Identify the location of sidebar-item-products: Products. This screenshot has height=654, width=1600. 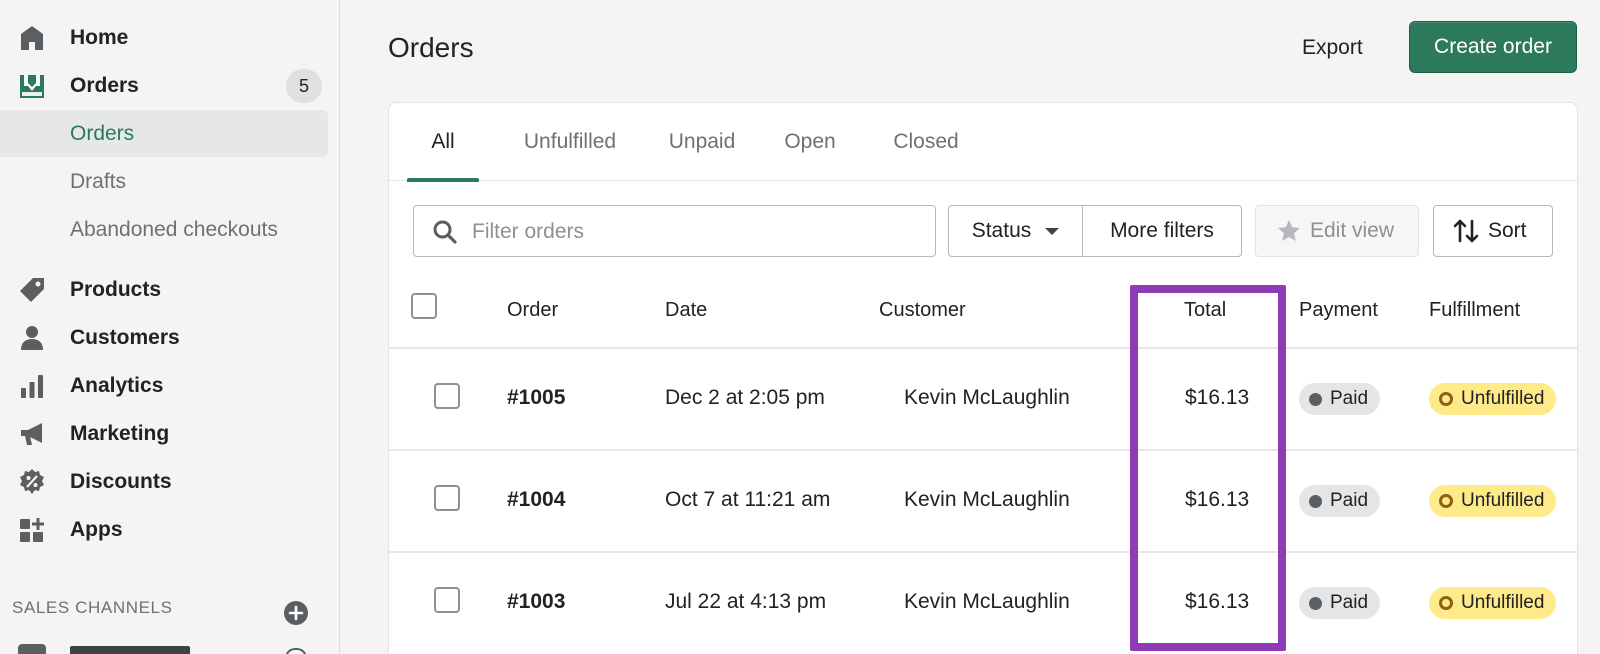
(164, 289).